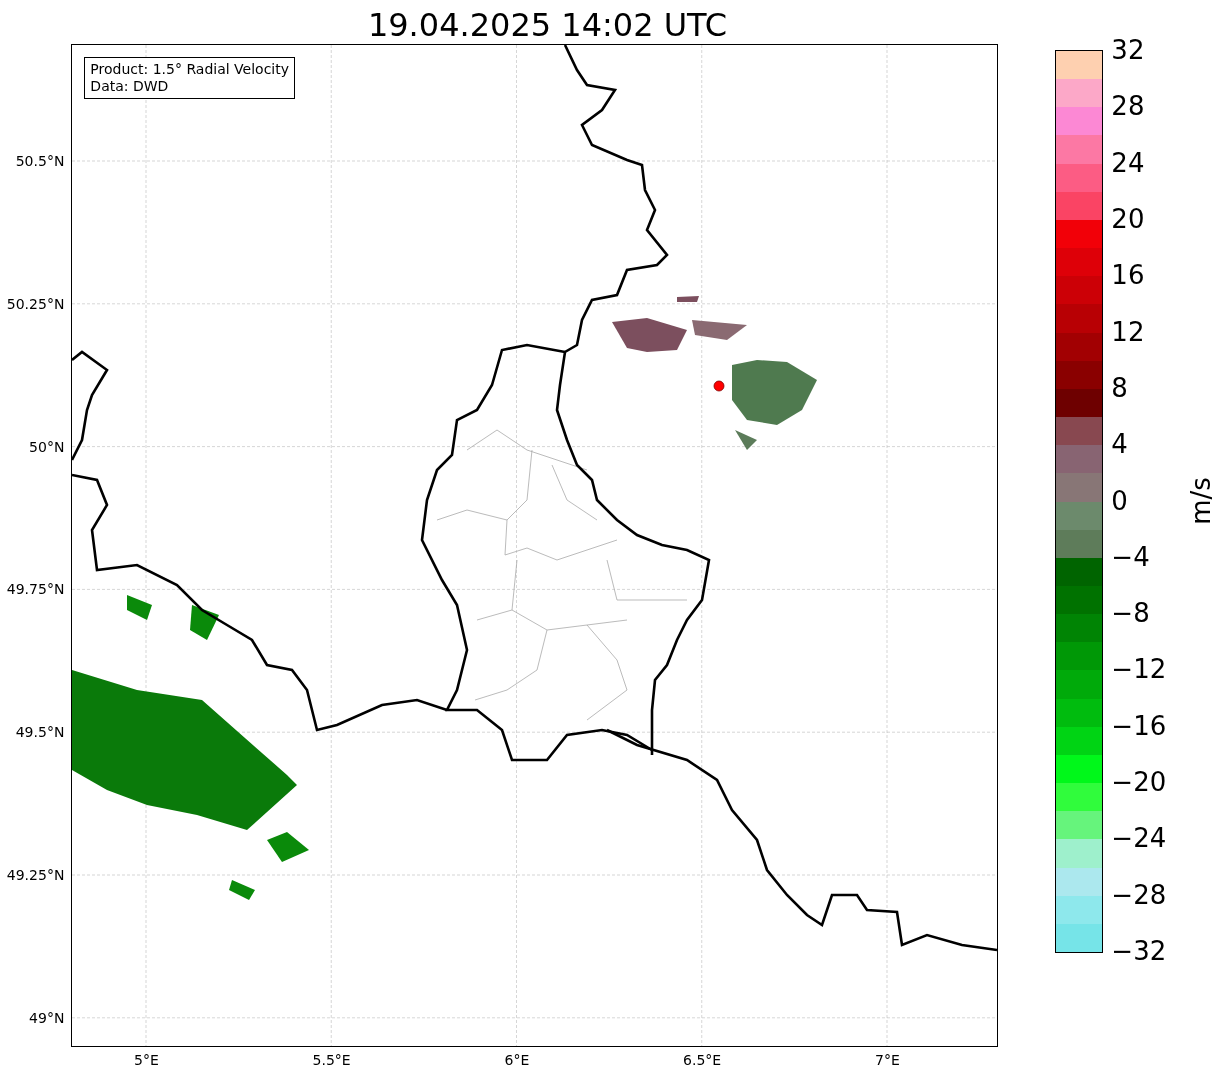 This screenshot has width=1225, height=1081. Describe the element at coordinates (1128, 162) in the screenshot. I see `colorbar-tick-label: 24` at that location.